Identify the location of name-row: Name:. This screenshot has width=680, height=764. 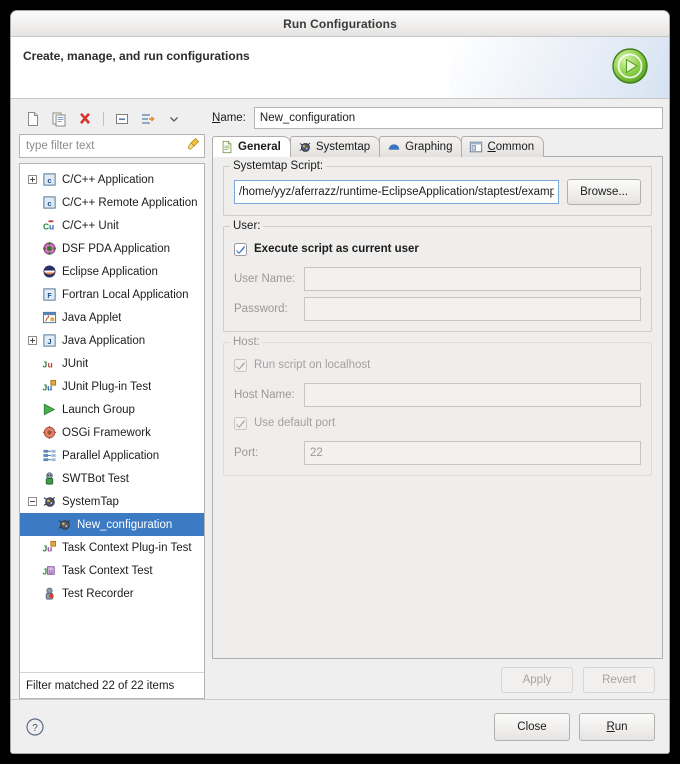
(437, 118).